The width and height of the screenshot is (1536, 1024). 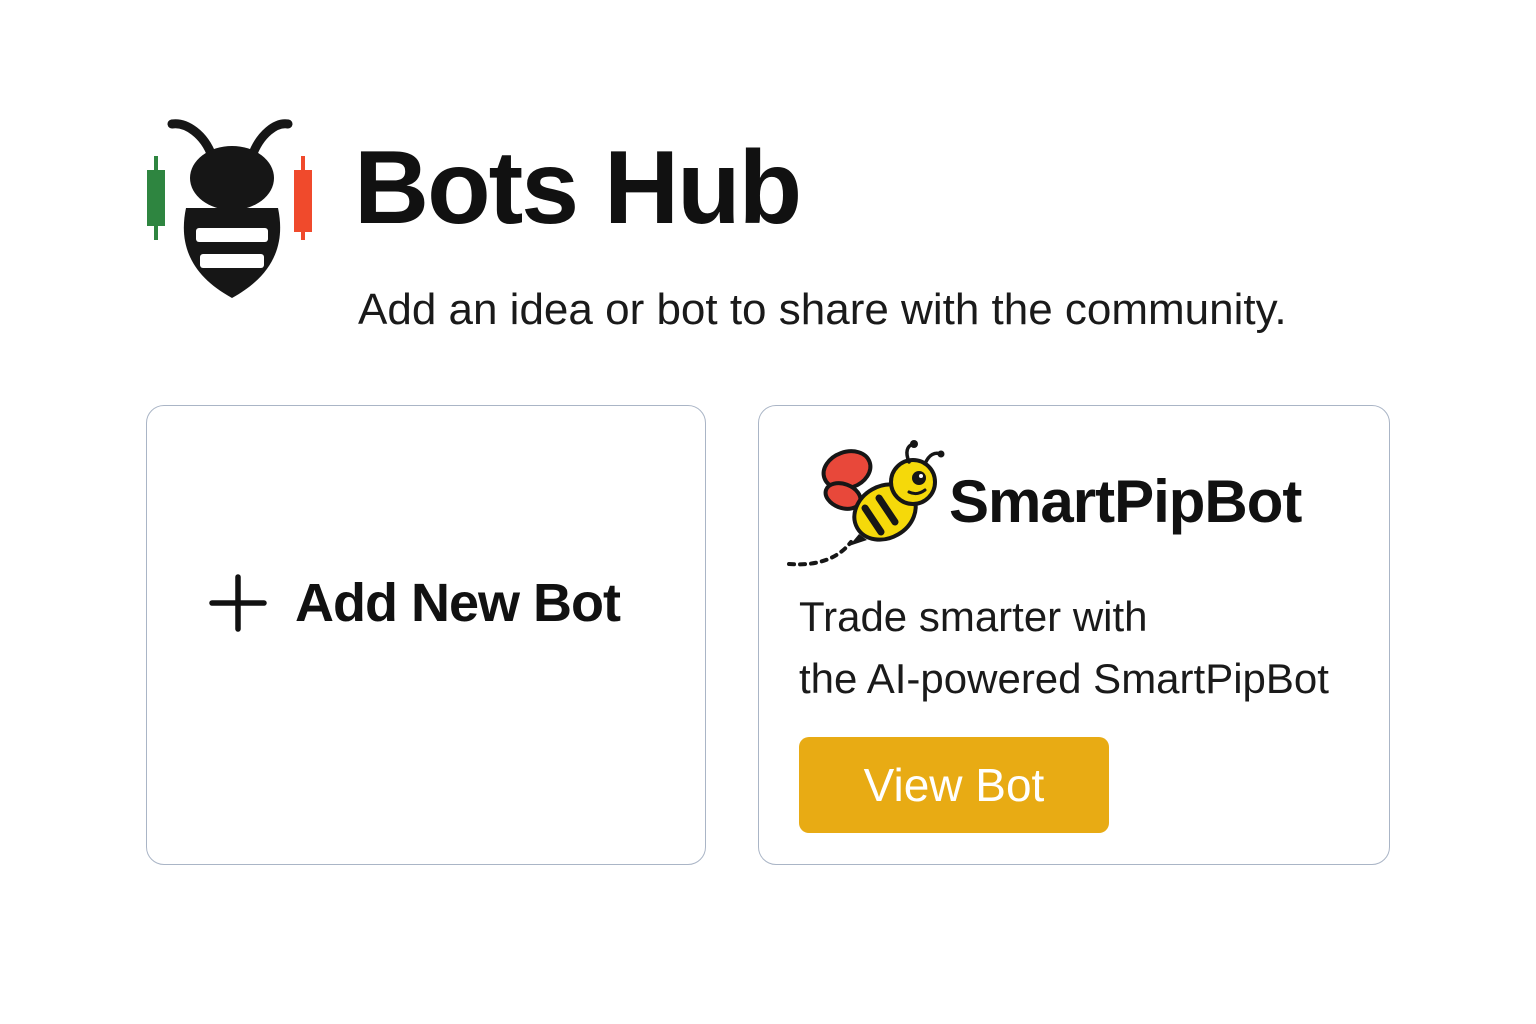 What do you see at coordinates (866, 503) in the screenshot?
I see `flying-bee-icon` at bounding box center [866, 503].